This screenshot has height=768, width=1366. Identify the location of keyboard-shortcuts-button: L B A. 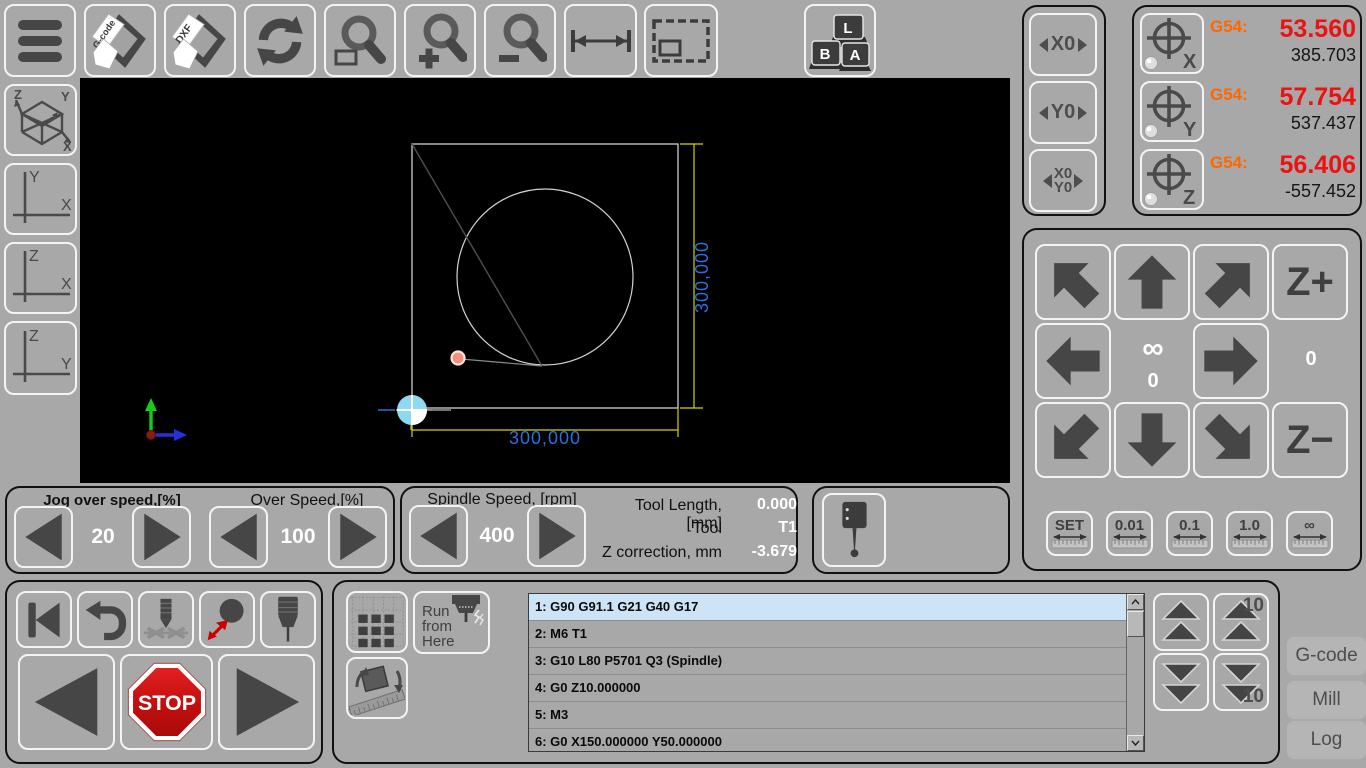
(840, 40).